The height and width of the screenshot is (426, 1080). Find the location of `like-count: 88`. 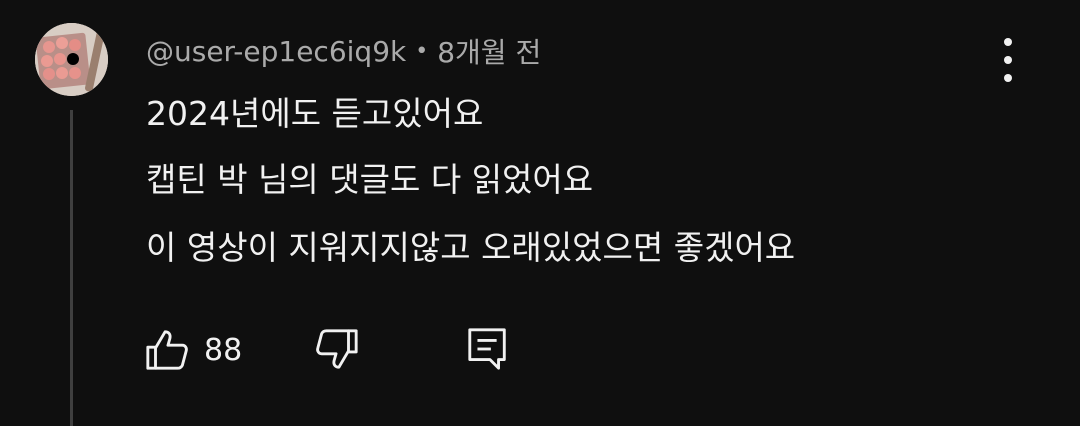

like-count: 88 is located at coordinates (223, 350).